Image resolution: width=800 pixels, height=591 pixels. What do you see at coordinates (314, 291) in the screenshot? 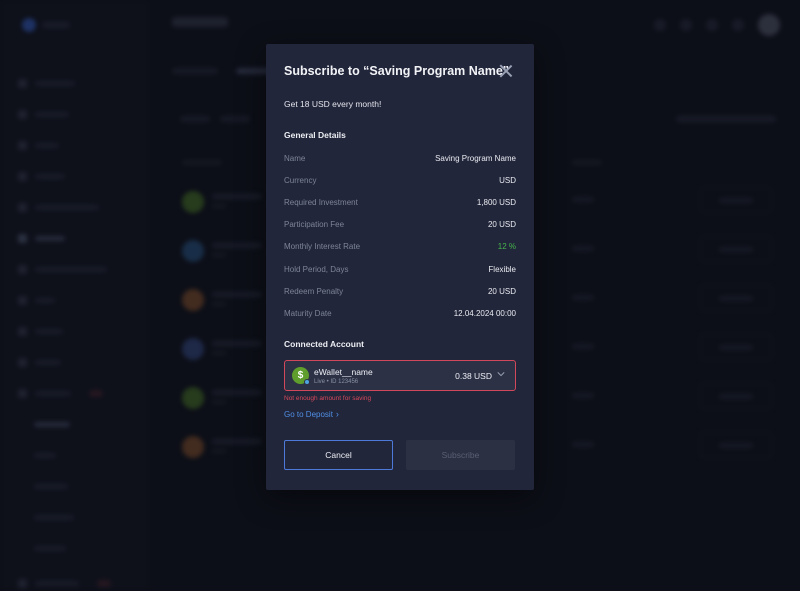
I see `detail-label: Redeem Penalty` at bounding box center [314, 291].